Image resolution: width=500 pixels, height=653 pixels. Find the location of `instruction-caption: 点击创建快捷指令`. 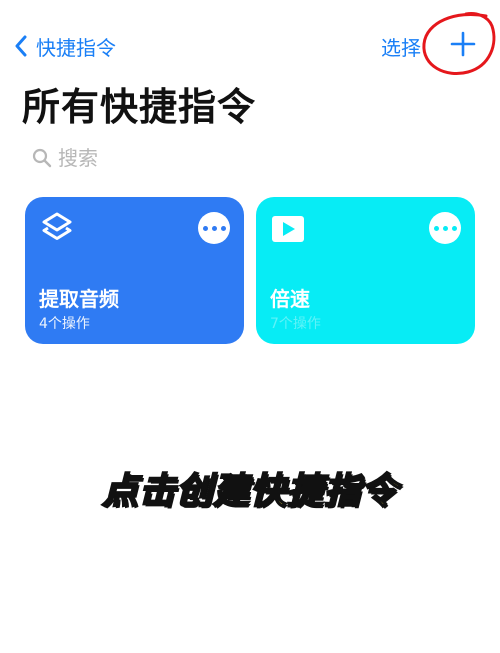

instruction-caption: 点击创建快捷指令 is located at coordinates (249, 491).